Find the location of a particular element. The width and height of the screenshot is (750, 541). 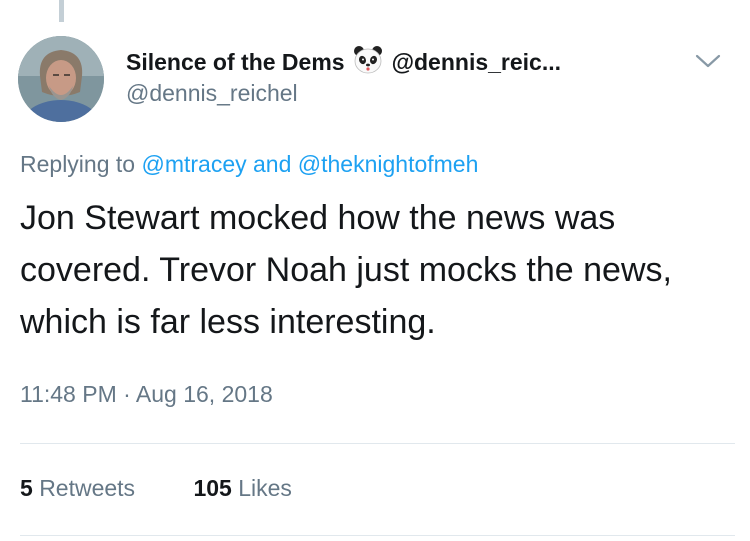

panda-face-icon is located at coordinates (368, 60).